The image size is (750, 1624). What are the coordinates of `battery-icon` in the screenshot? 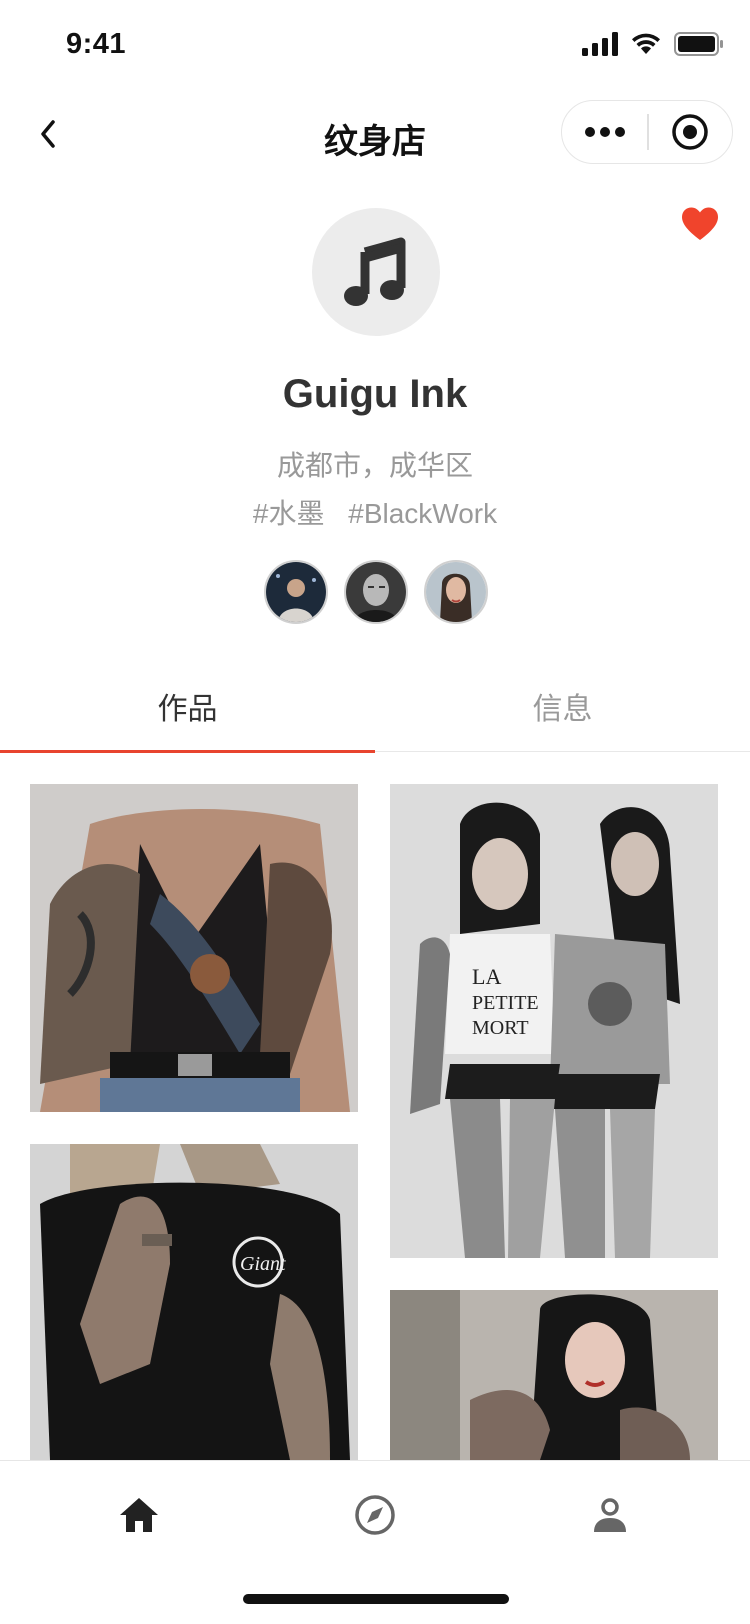 It's located at (698, 44).